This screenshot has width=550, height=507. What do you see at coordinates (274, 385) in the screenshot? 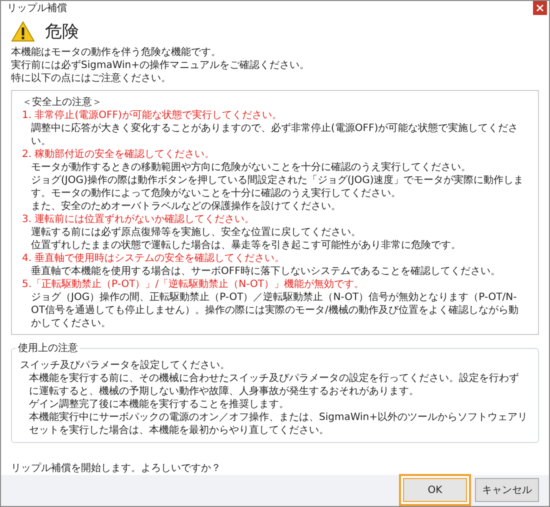
I see `detail-text: 本機能を実行する前に、その機械に合わせたスイッチ及びパラメータの設定を行ってください。設定を行わずに運転すると、機械の予期しない動作や故障、人身事故が発生するおそれがあります。` at bounding box center [274, 385].